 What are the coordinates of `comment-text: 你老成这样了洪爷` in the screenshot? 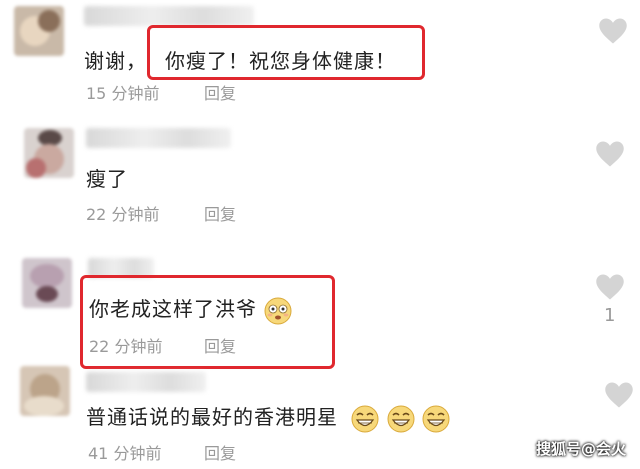 It's located at (190, 309).